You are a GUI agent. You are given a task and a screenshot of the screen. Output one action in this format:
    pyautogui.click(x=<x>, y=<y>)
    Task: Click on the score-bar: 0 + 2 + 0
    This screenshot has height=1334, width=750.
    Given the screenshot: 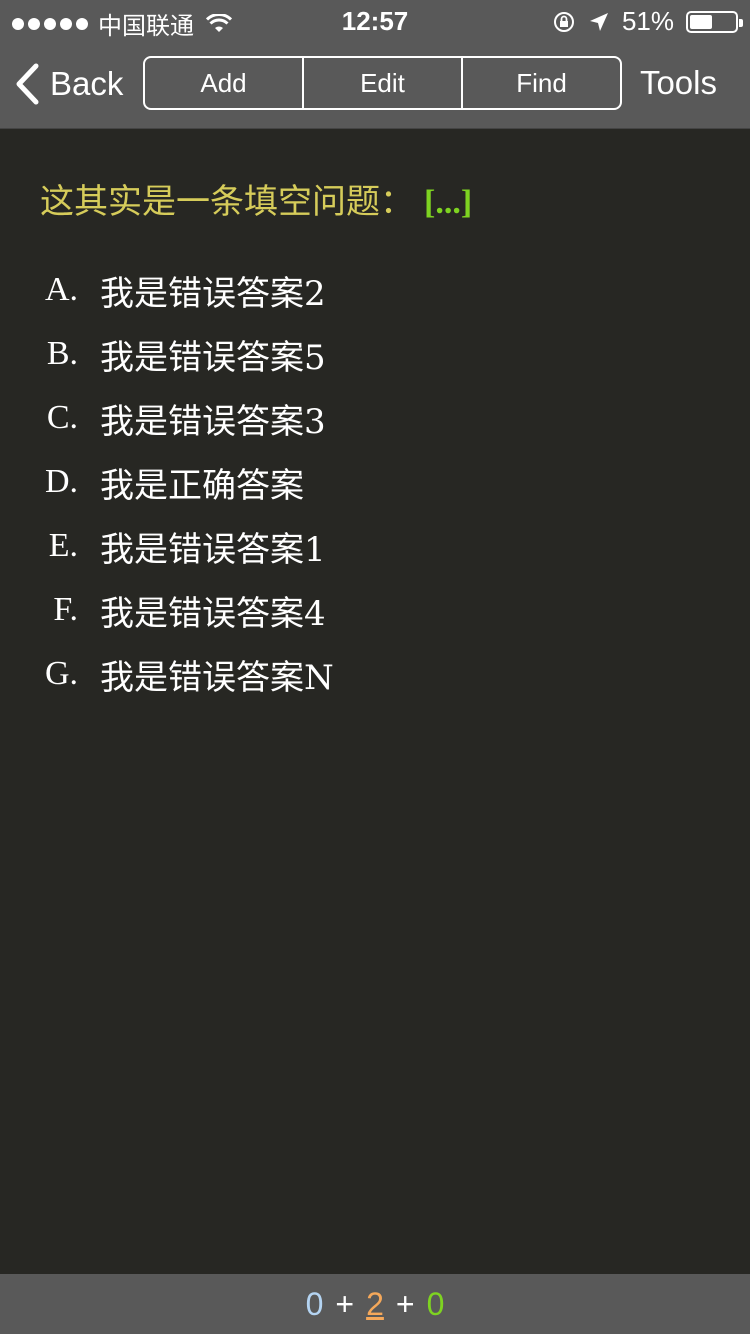 What is the action you would take?
    pyautogui.click(x=375, y=1304)
    